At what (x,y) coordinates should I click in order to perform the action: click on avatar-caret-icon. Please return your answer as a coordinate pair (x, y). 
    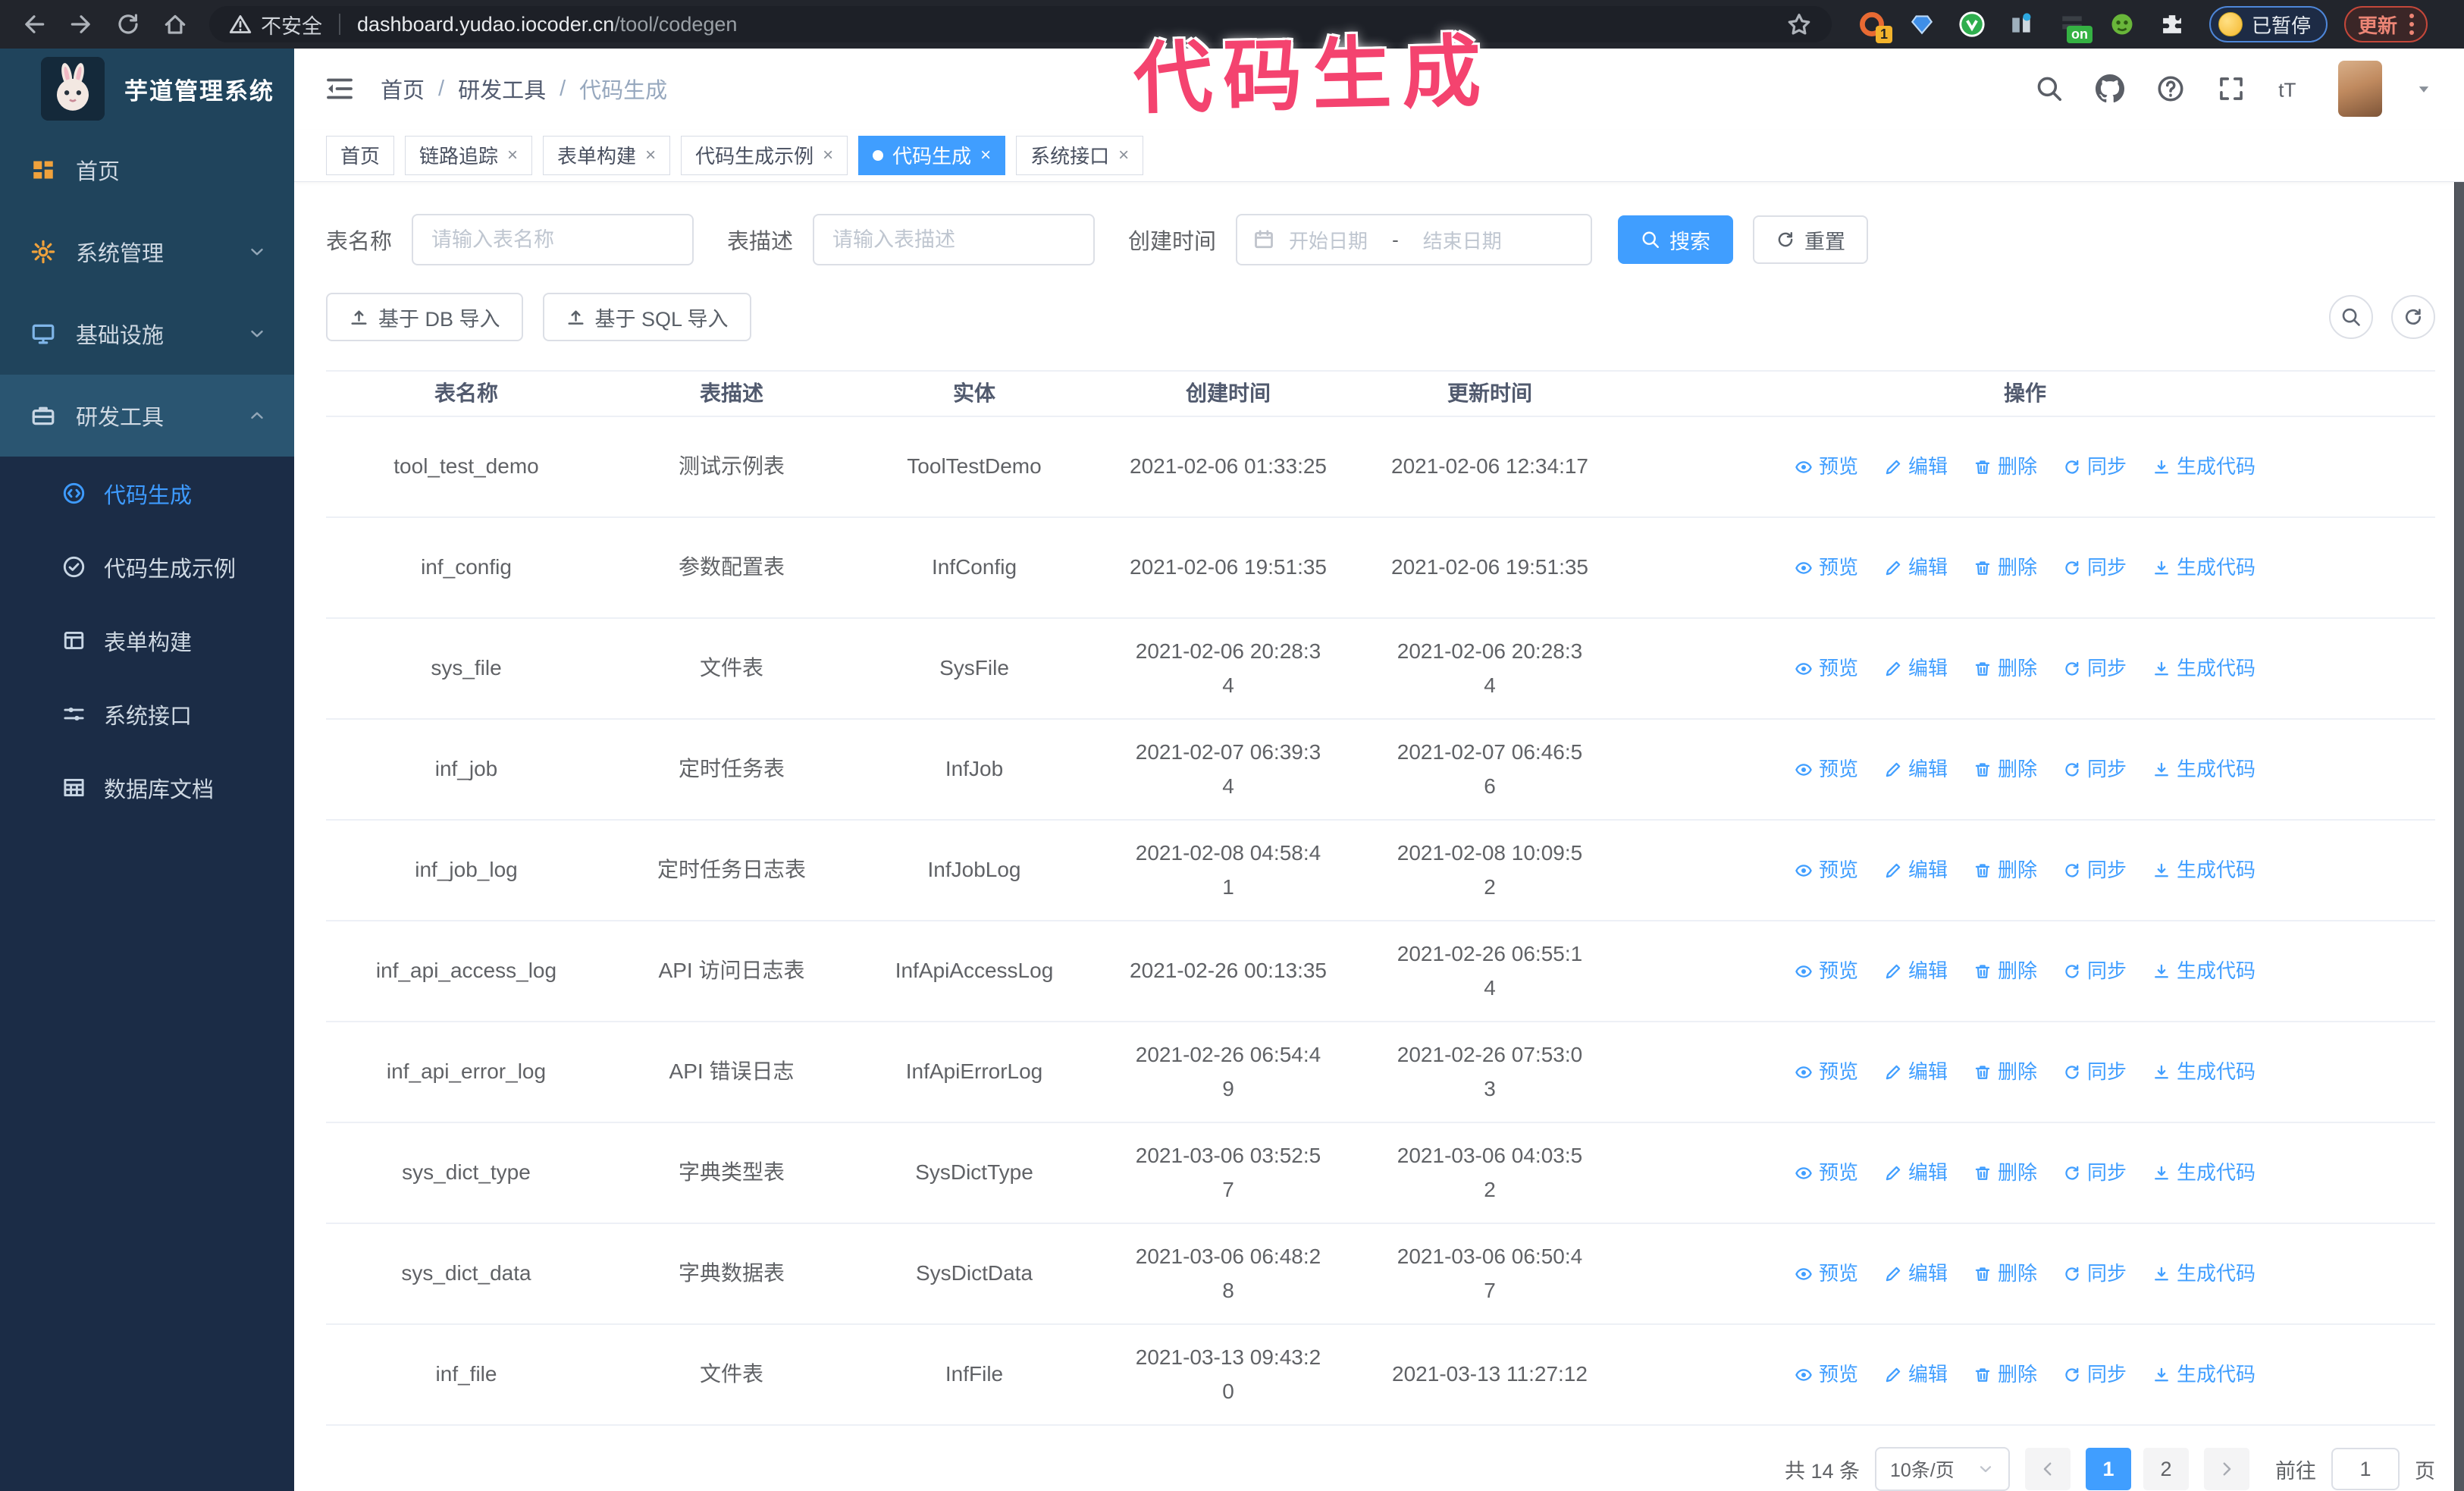
    Looking at the image, I should click on (2424, 89).